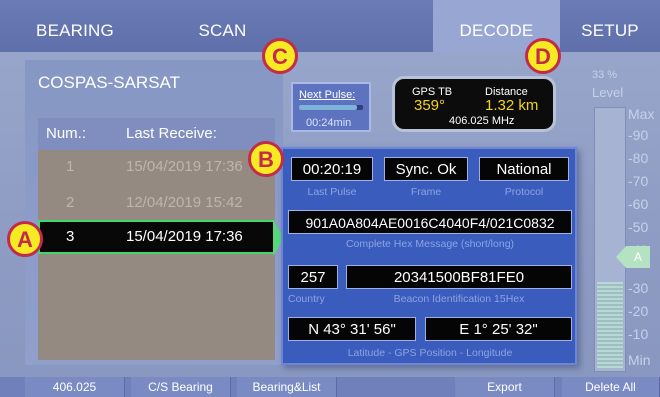 The height and width of the screenshot is (397, 660). What do you see at coordinates (610, 239) in the screenshot?
I see `level-meter` at bounding box center [610, 239].